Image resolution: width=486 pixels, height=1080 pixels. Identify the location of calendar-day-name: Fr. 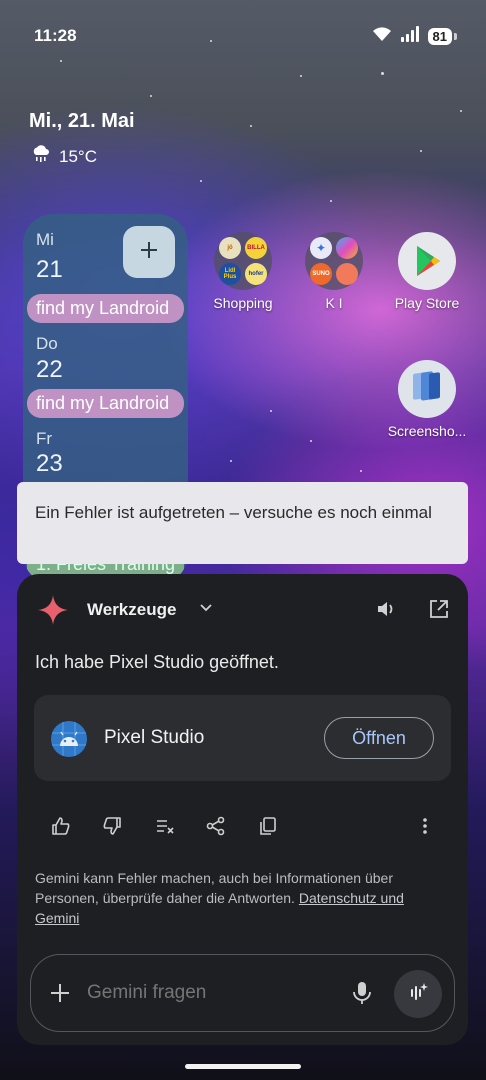
(44, 438).